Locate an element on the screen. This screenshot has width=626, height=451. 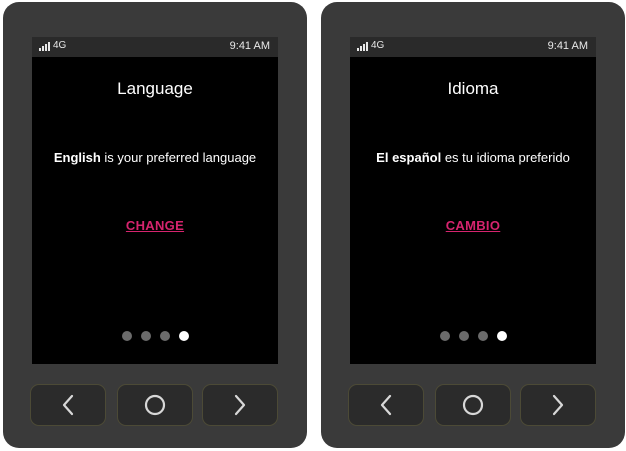
change-language-link: CHANGE is located at coordinates (155, 225).